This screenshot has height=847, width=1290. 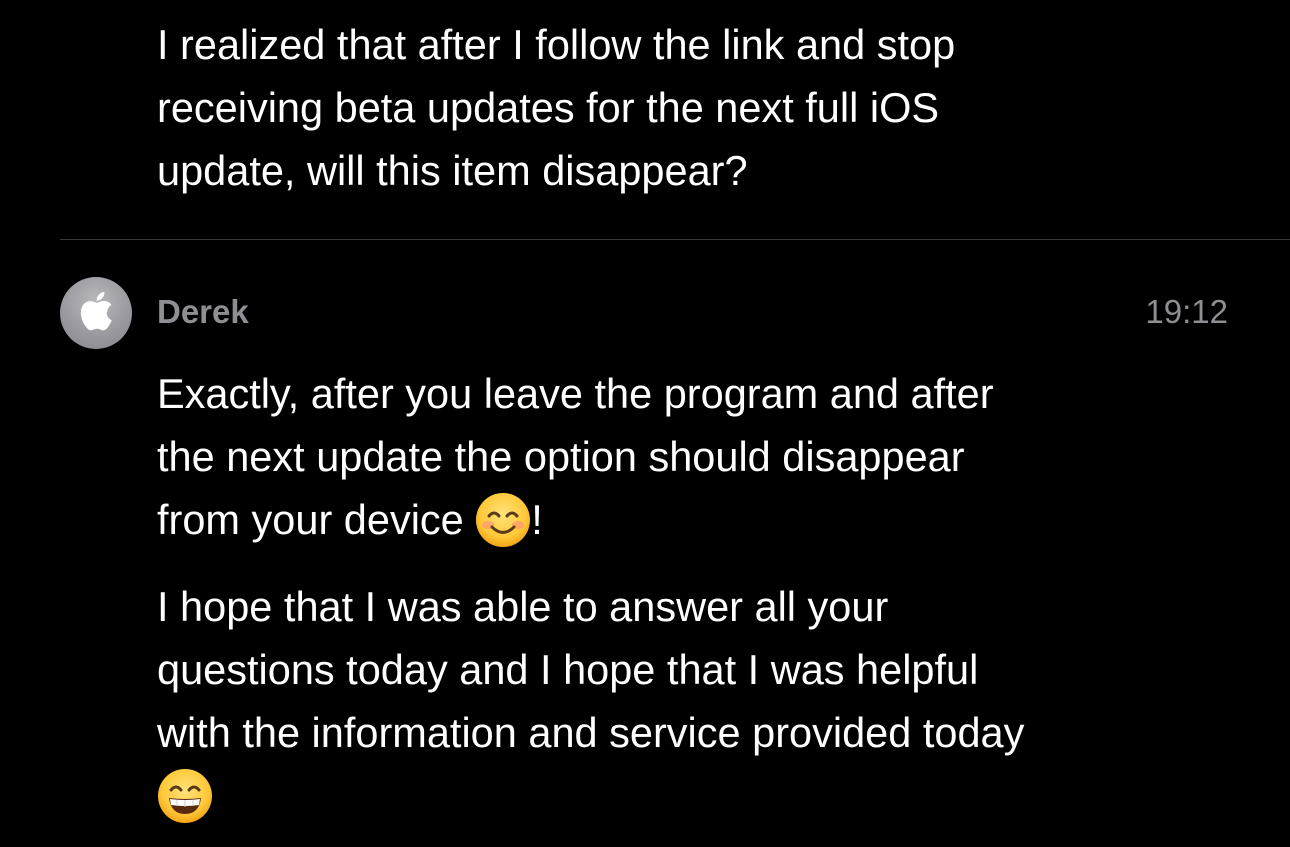 I want to click on message-line-suffix: !, so click(x=537, y=519).